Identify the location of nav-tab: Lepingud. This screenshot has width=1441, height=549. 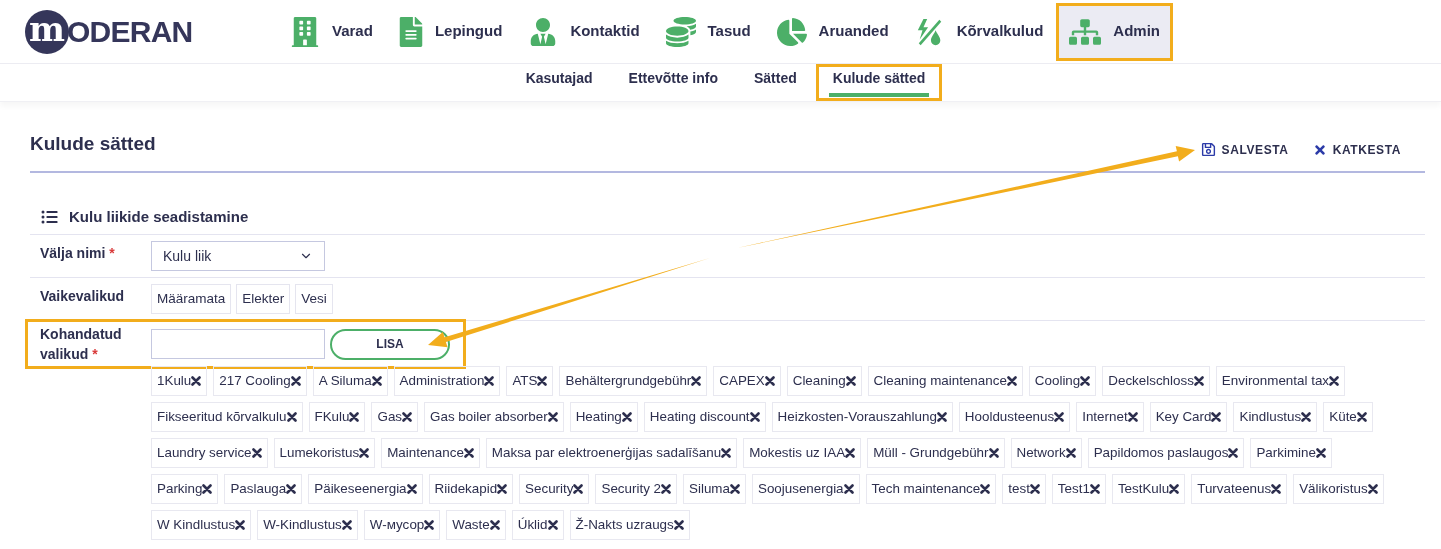
(450, 31).